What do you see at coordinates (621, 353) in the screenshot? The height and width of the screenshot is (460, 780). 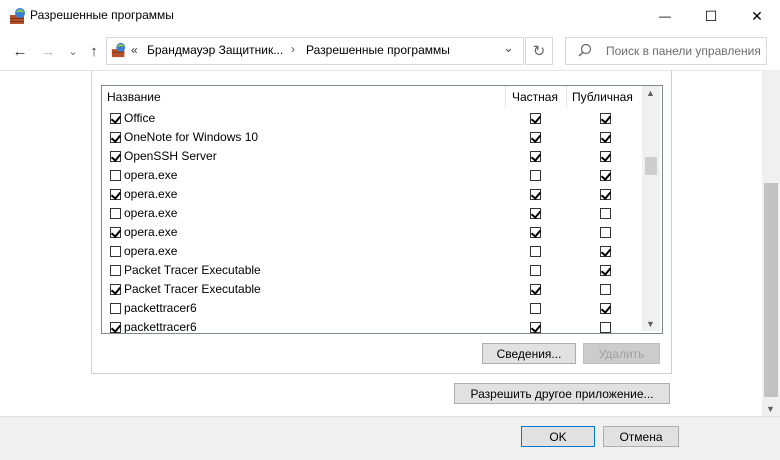 I see `remove-button: Удалить` at bounding box center [621, 353].